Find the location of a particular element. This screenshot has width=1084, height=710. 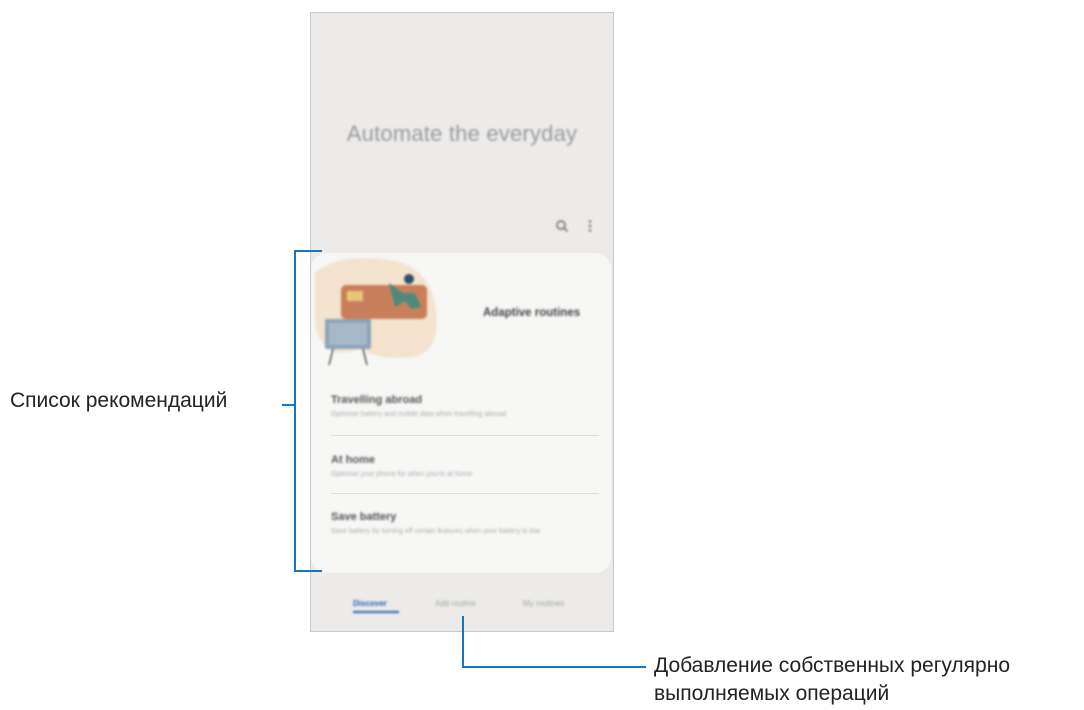

bracket-bottom is located at coordinates (308, 571).